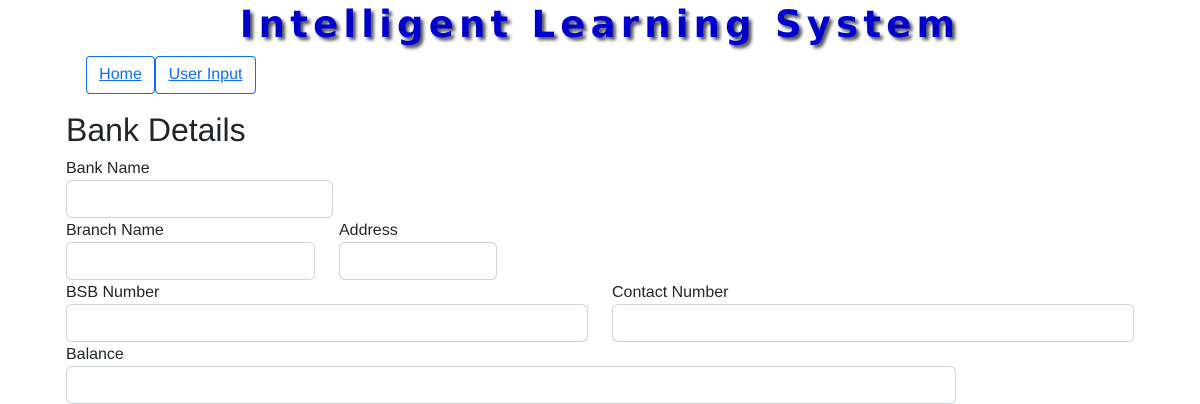  Describe the element at coordinates (511, 385) in the screenshot. I see `balance-input` at that location.